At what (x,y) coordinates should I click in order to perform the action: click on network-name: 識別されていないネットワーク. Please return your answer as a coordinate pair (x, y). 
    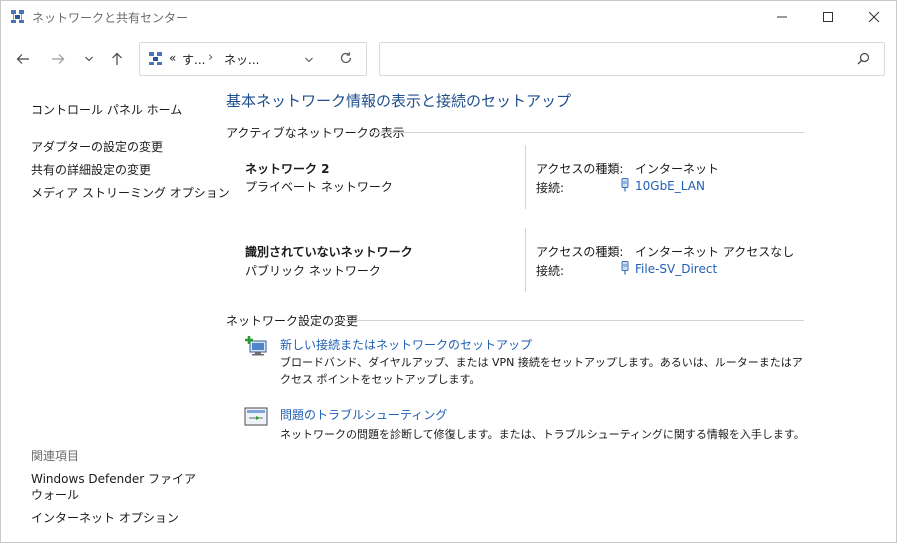
    Looking at the image, I should click on (329, 252).